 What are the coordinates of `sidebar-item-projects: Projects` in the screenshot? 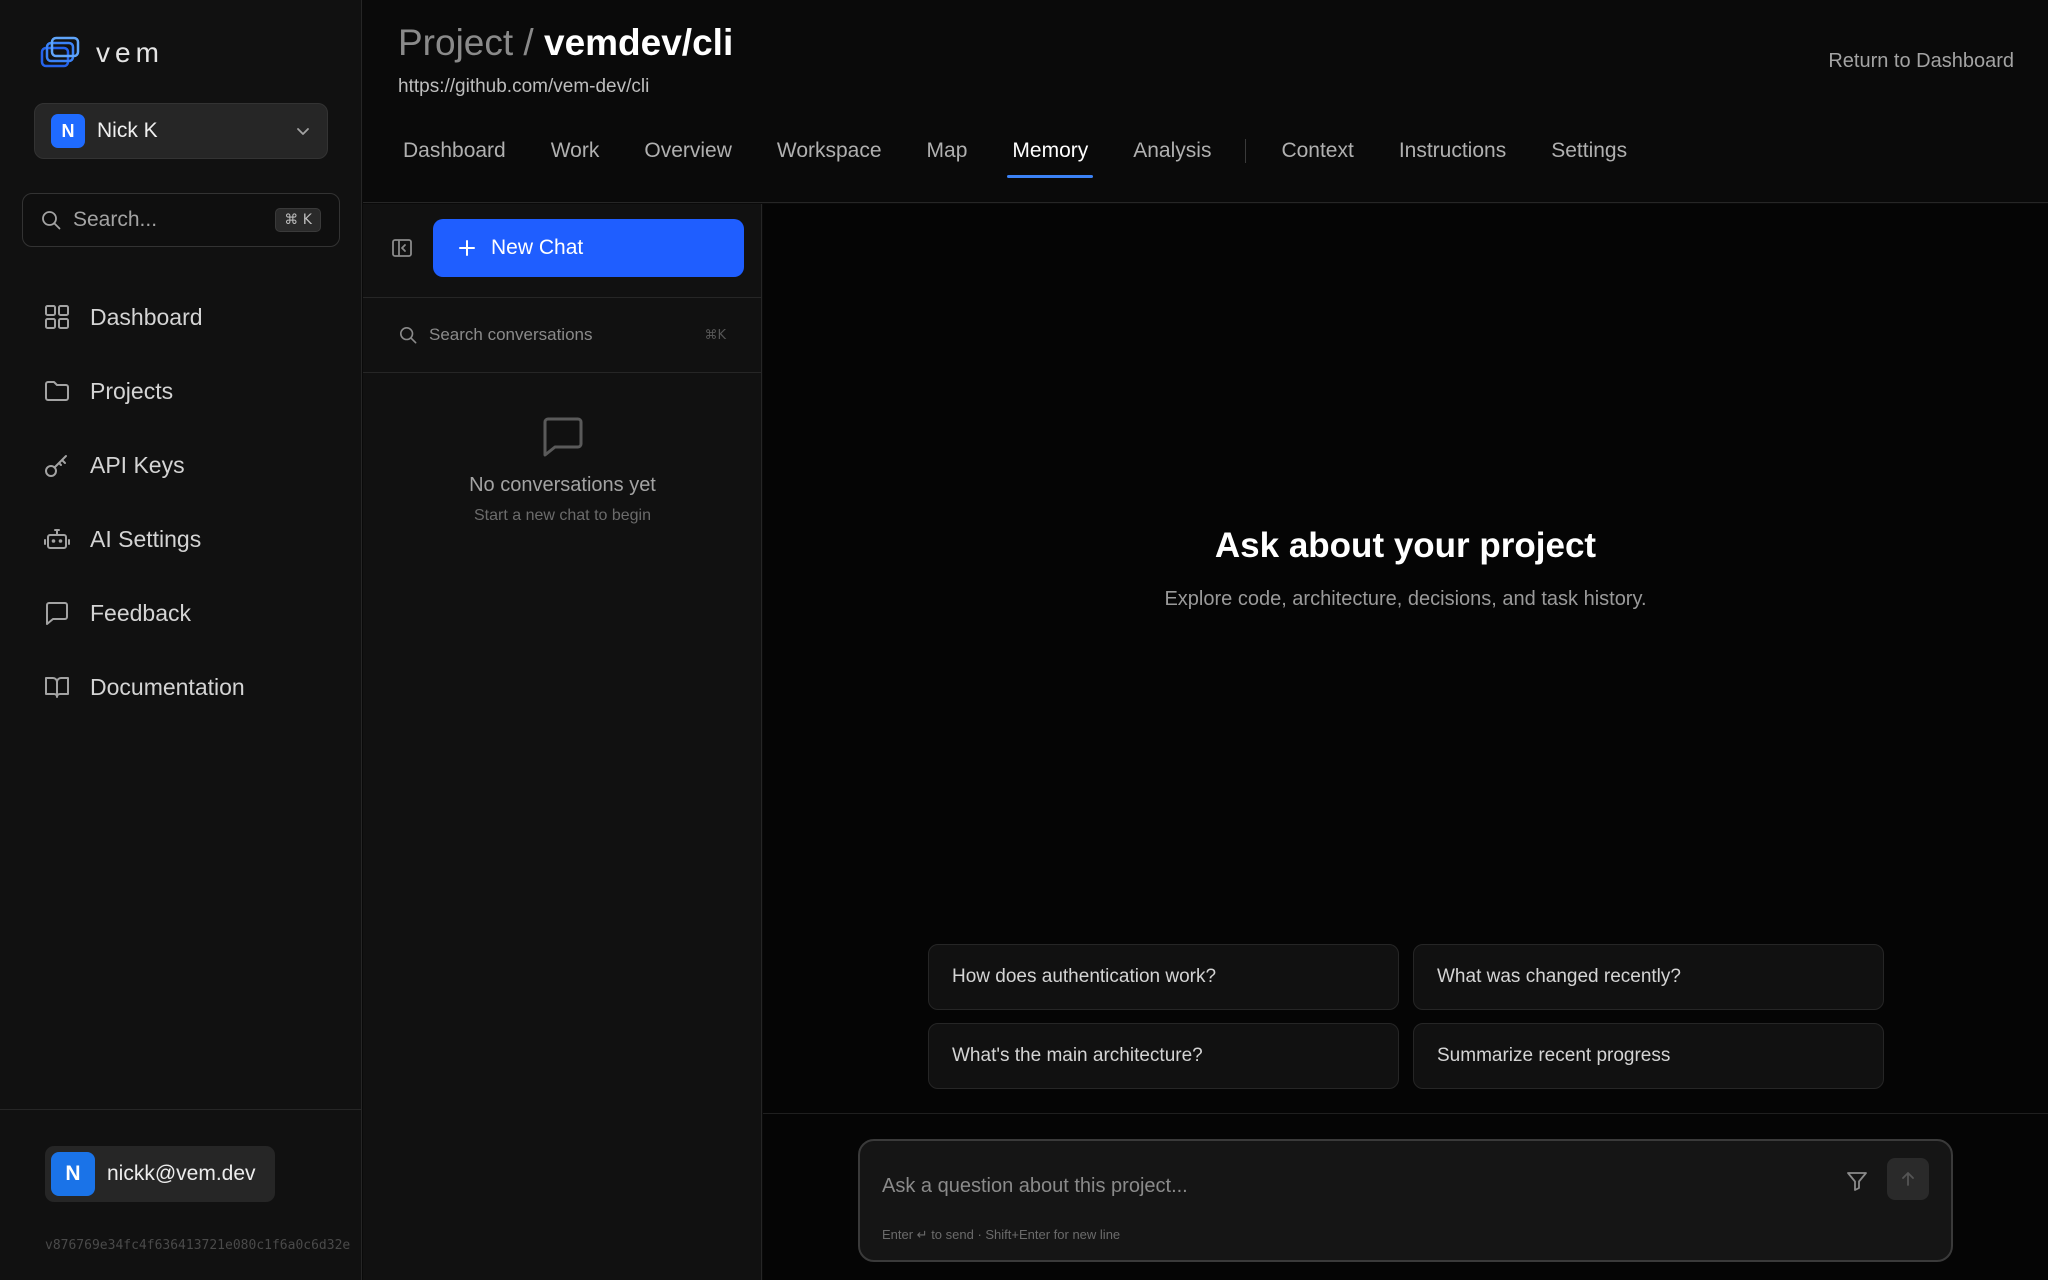 It's located at (194, 391).